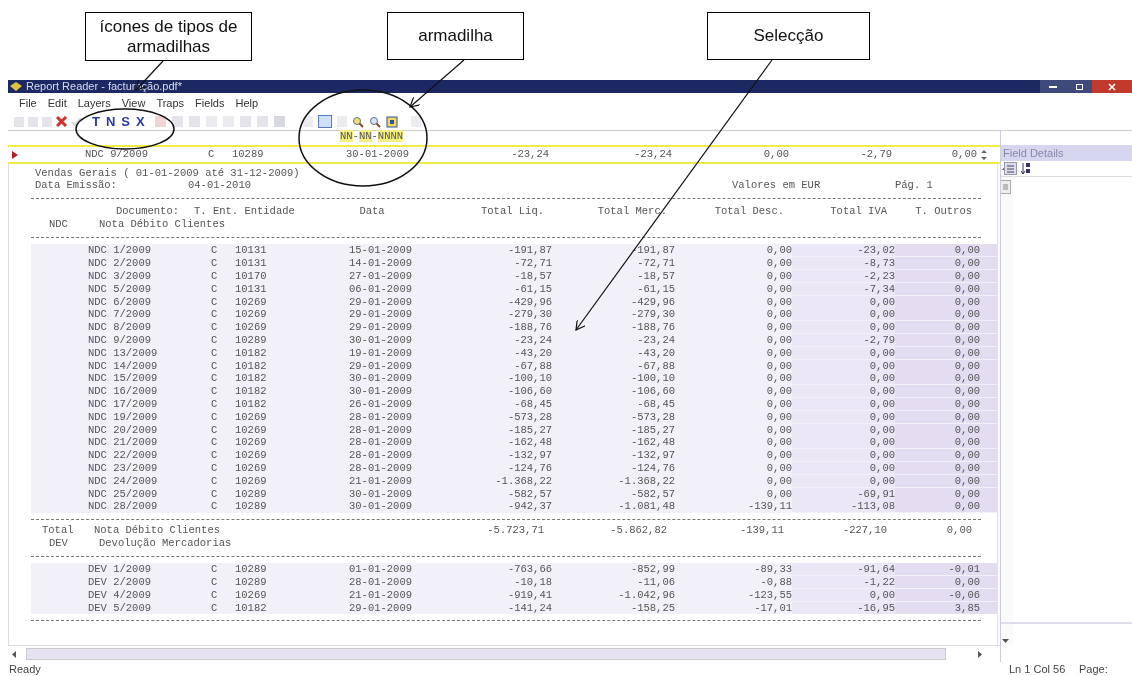 This screenshot has height=676, width=1132. Describe the element at coordinates (61, 121) in the screenshot. I see `delete-icon` at that location.